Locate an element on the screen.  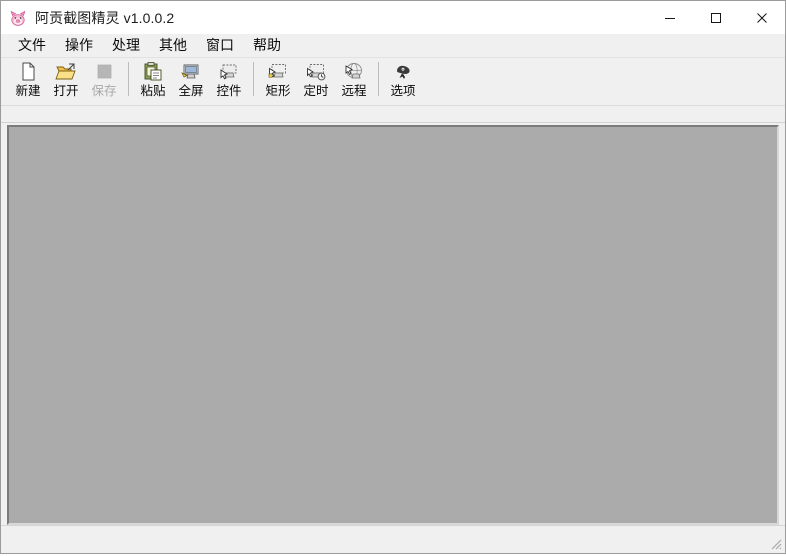
timed-capture-icon is located at coordinates (316, 71).